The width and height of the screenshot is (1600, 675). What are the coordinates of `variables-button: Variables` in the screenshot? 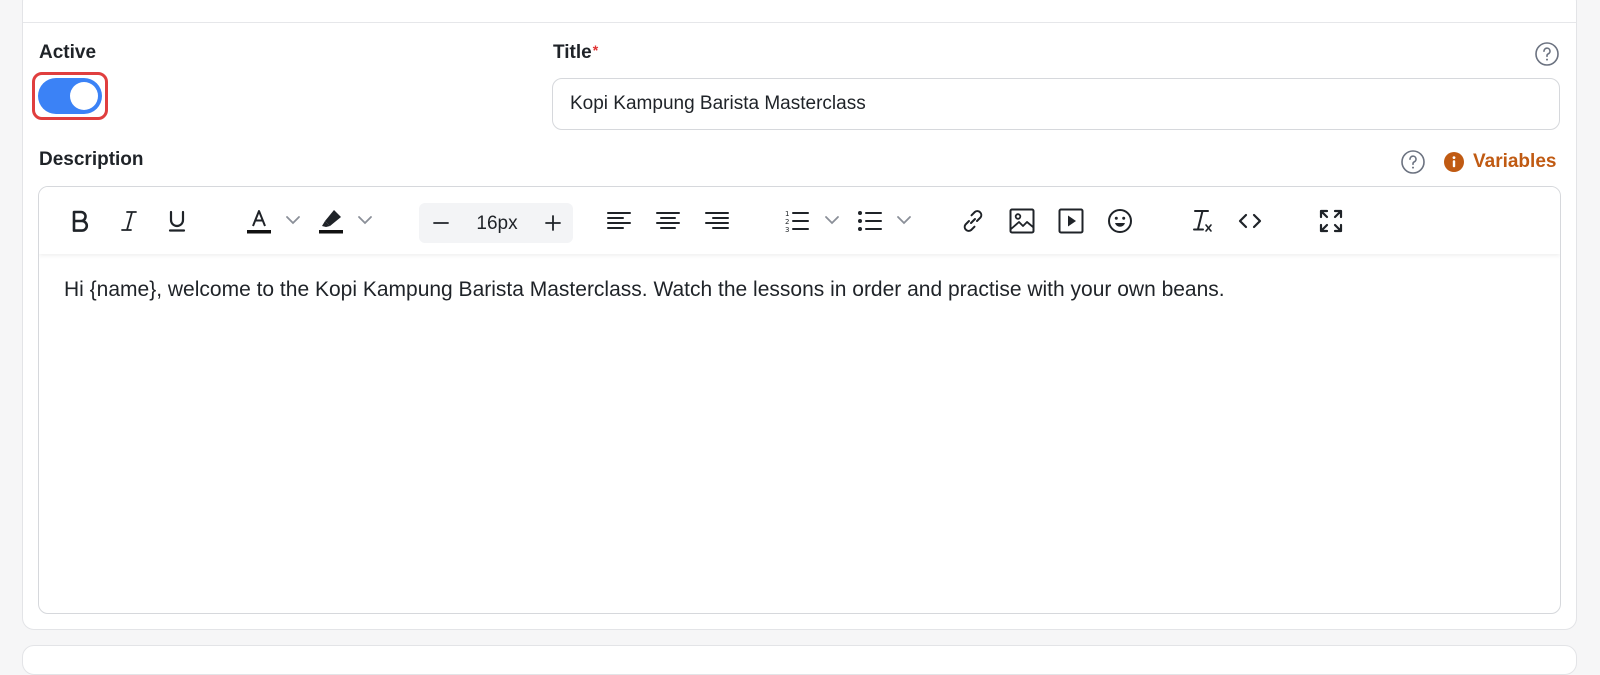 It's located at (1499, 162).